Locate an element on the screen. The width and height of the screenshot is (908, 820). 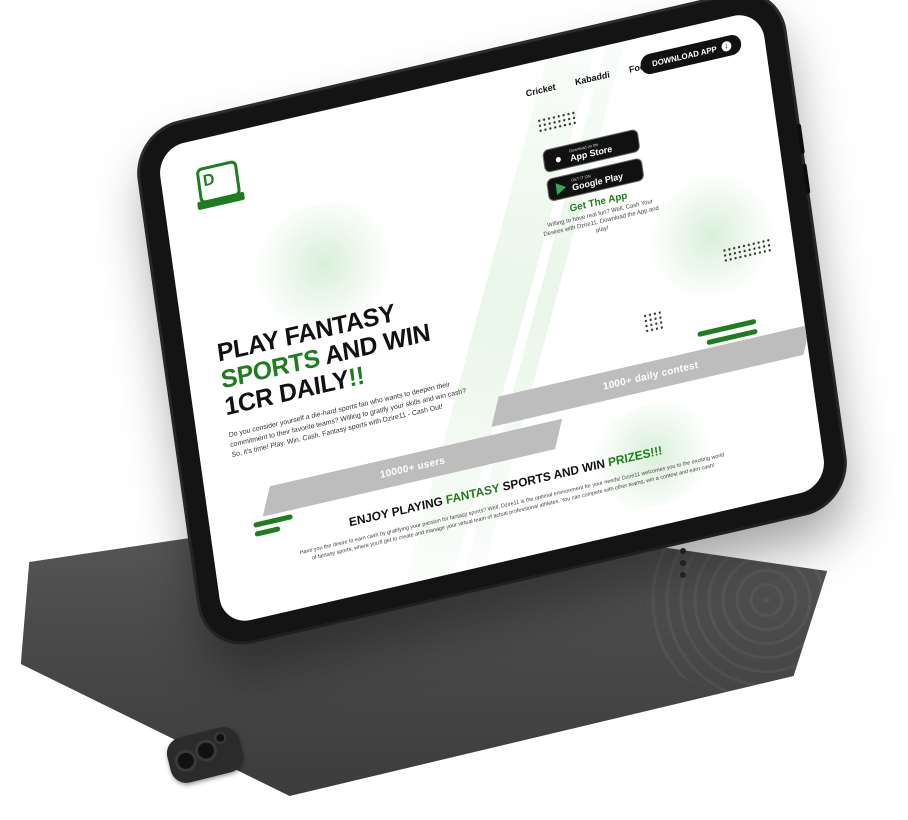
download-app-button: DOWNLOAD APP ↓ is located at coordinates (690, 54).